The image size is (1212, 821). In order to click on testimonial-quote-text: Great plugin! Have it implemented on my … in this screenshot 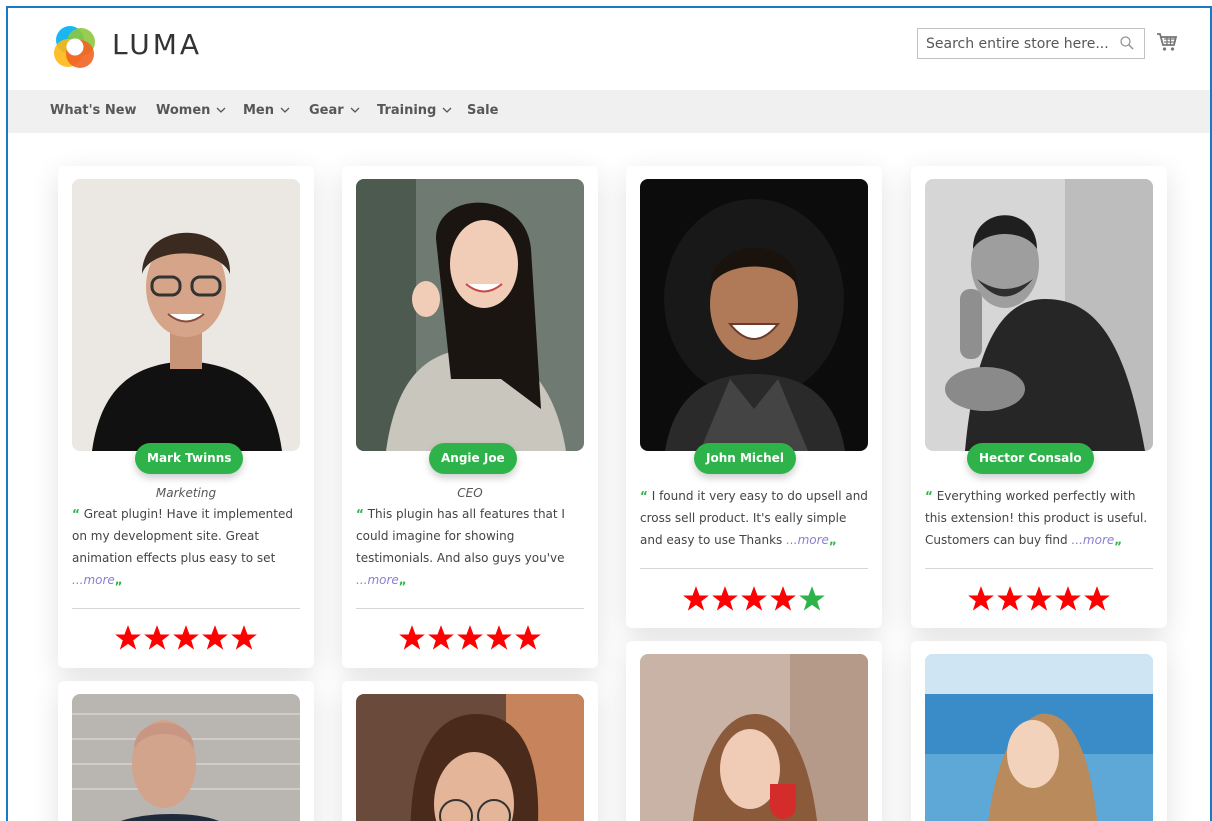, I will do `click(182, 536)`.